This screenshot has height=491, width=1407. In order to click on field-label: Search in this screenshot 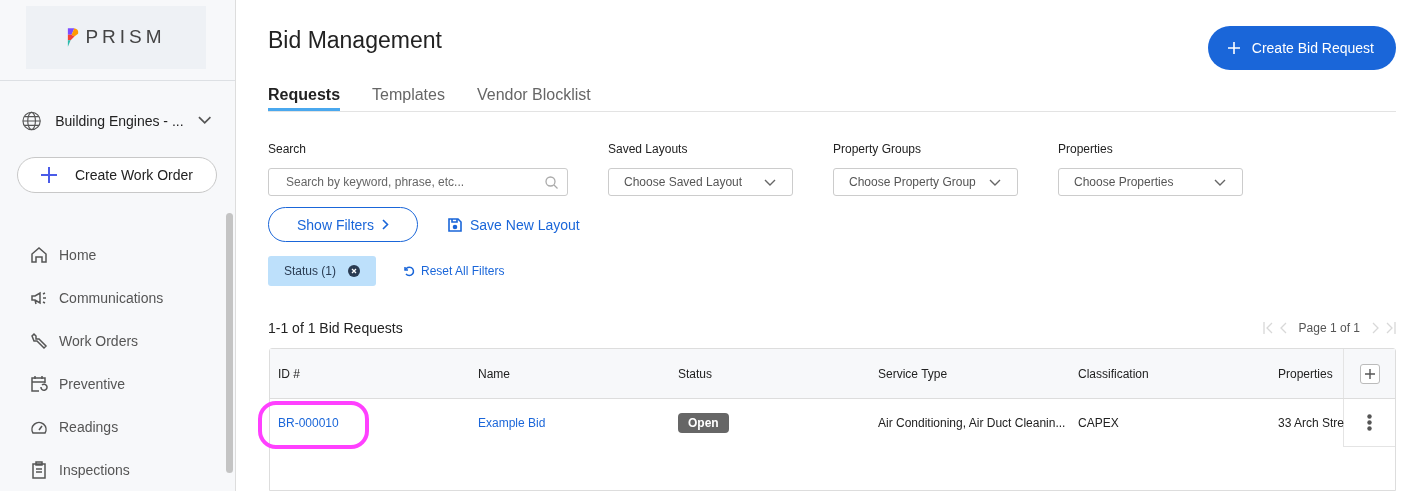, I will do `click(288, 149)`.